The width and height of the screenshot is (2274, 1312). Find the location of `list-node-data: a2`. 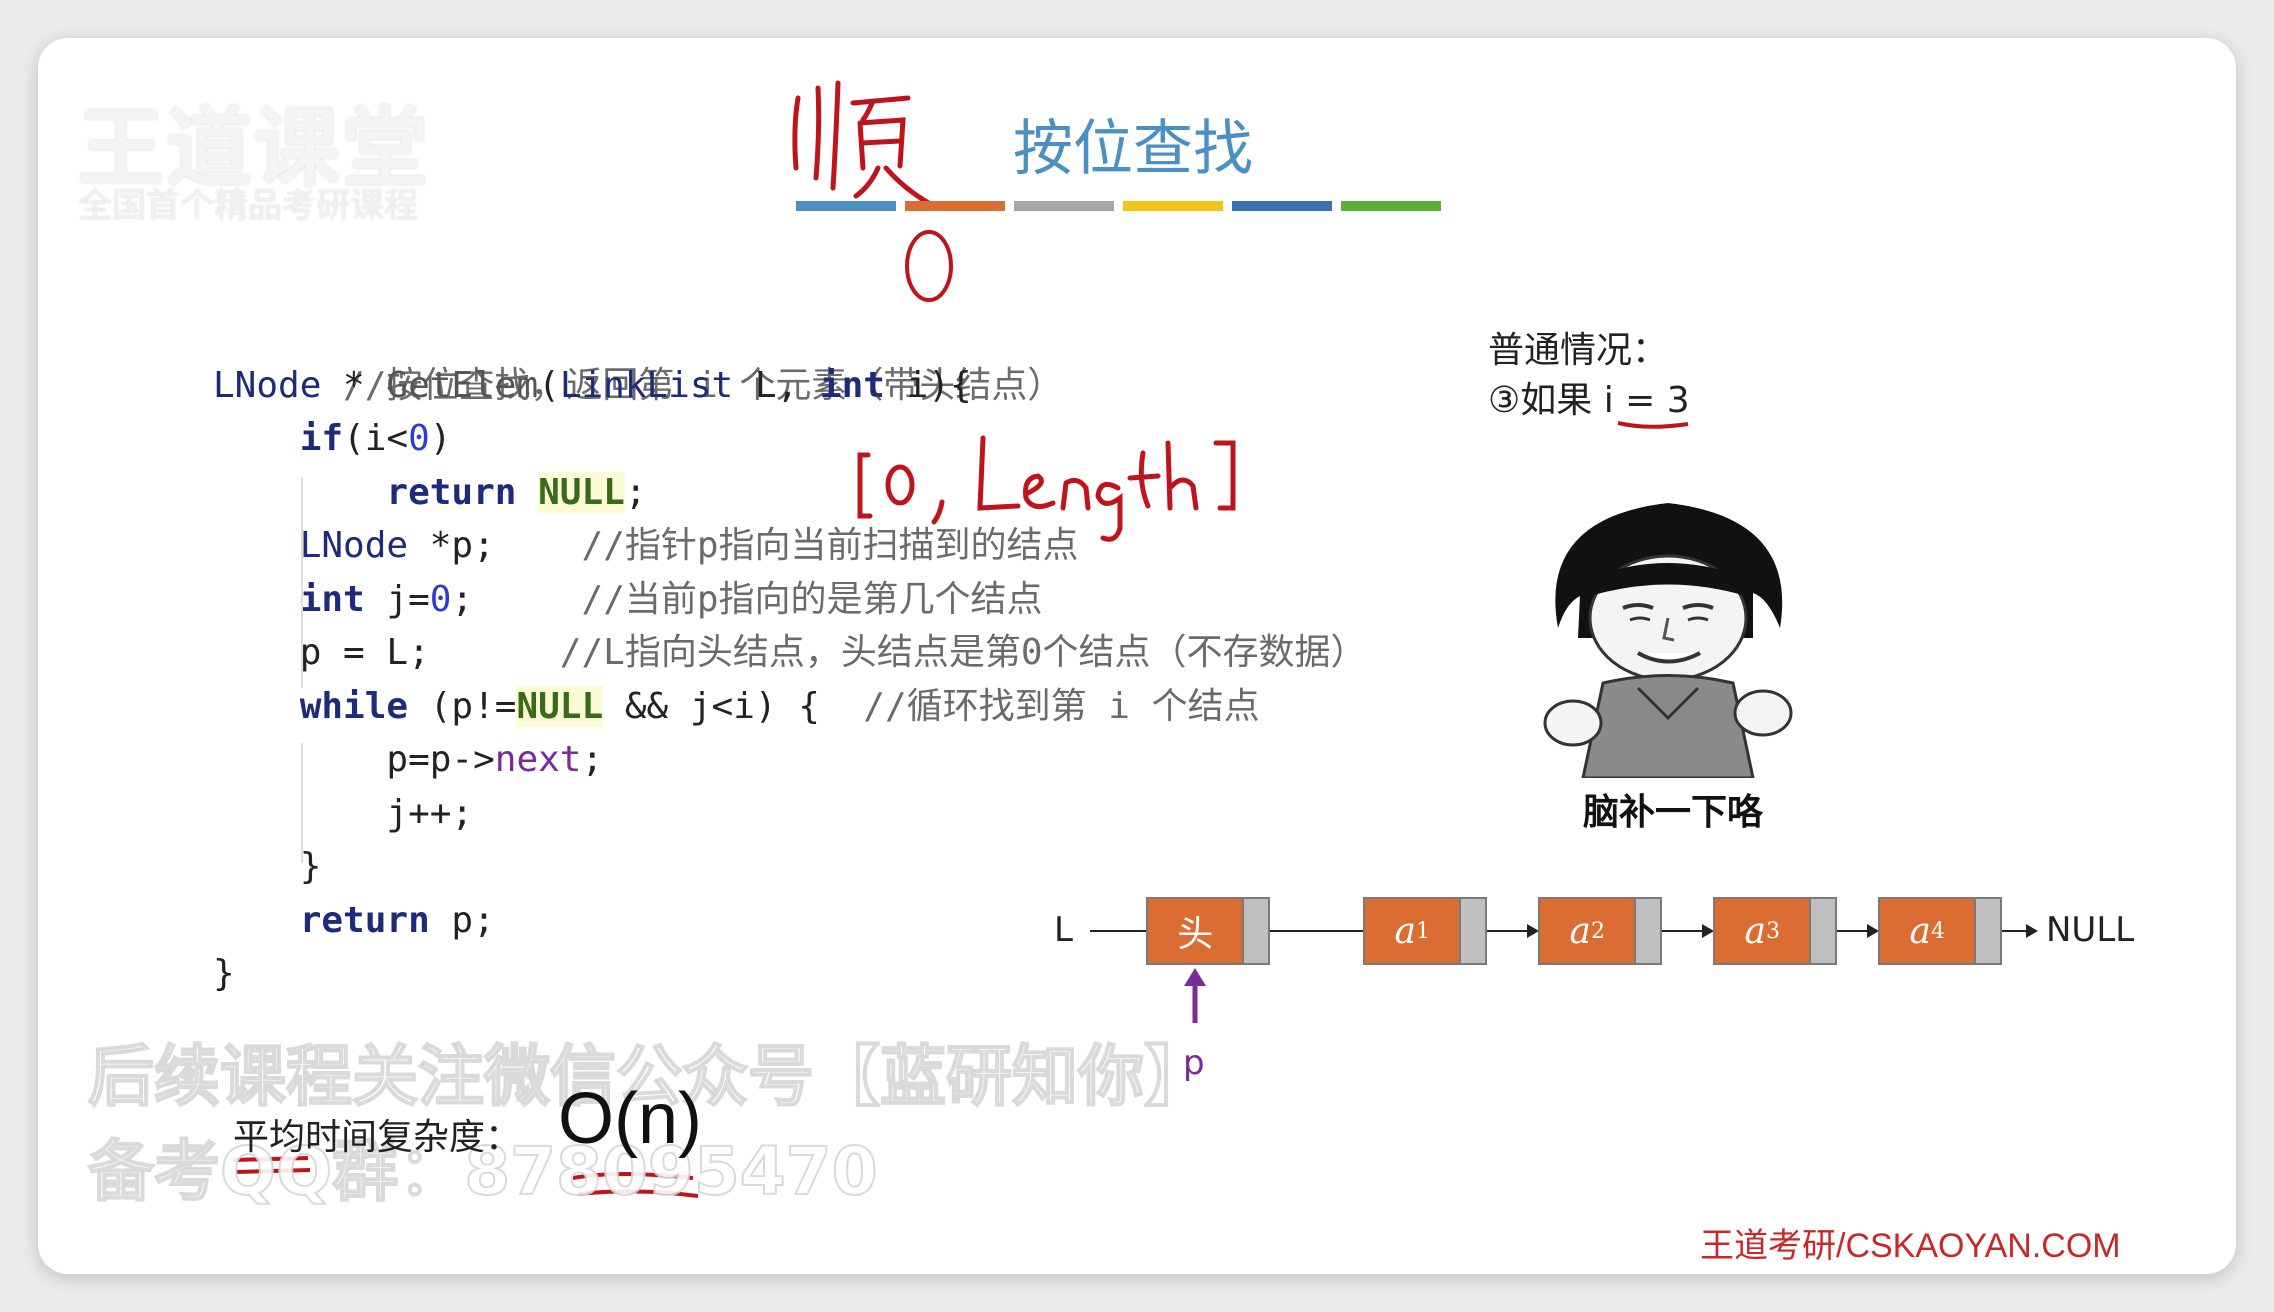

list-node-data: a2 is located at coordinates (1587, 931).